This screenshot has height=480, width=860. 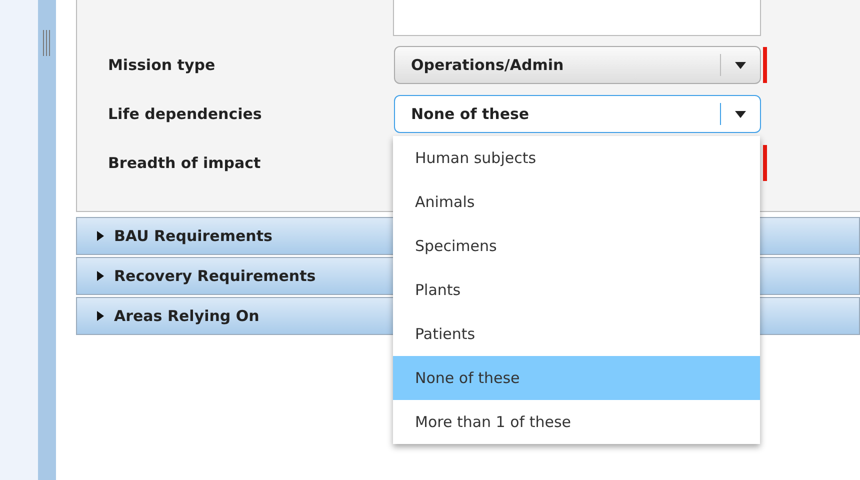 What do you see at coordinates (161, 65) in the screenshot?
I see `field-label: Mission type` at bounding box center [161, 65].